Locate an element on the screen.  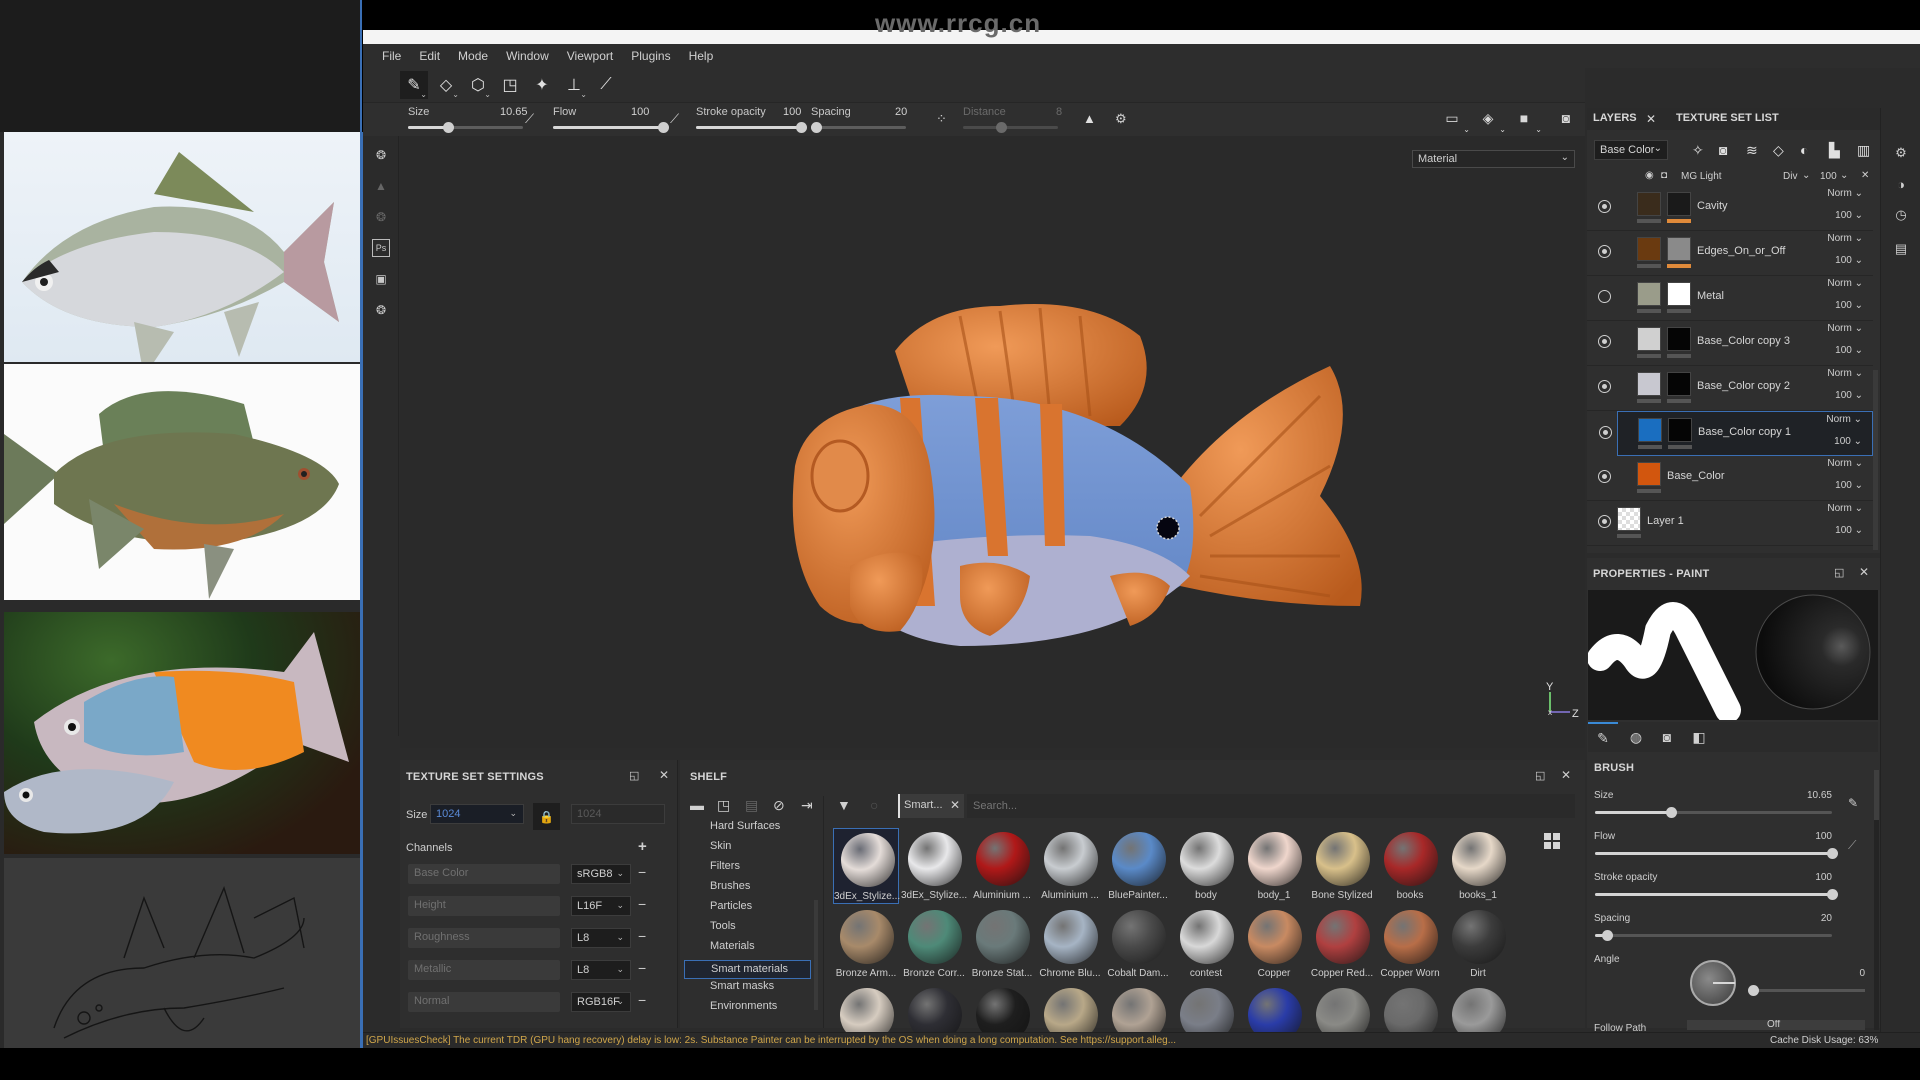
shader-settings-icon: ◑ is located at coordinates (1901, 184).